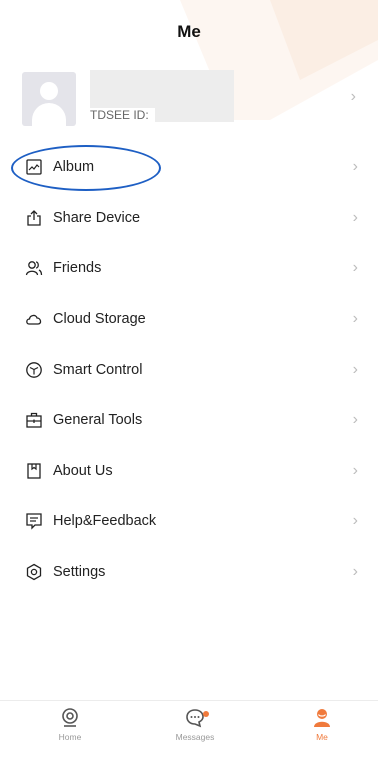 The width and height of the screenshot is (378, 762). I want to click on tab-me-label: Me, so click(322, 737).